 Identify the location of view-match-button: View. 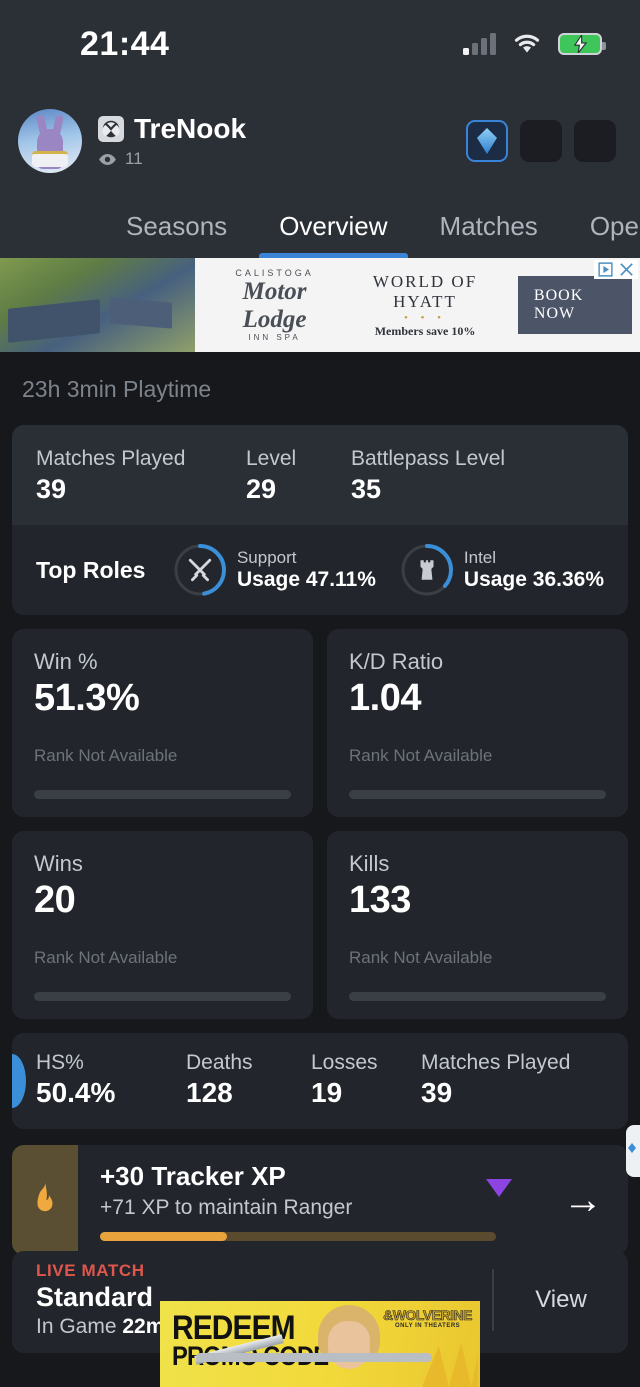
(561, 1300).